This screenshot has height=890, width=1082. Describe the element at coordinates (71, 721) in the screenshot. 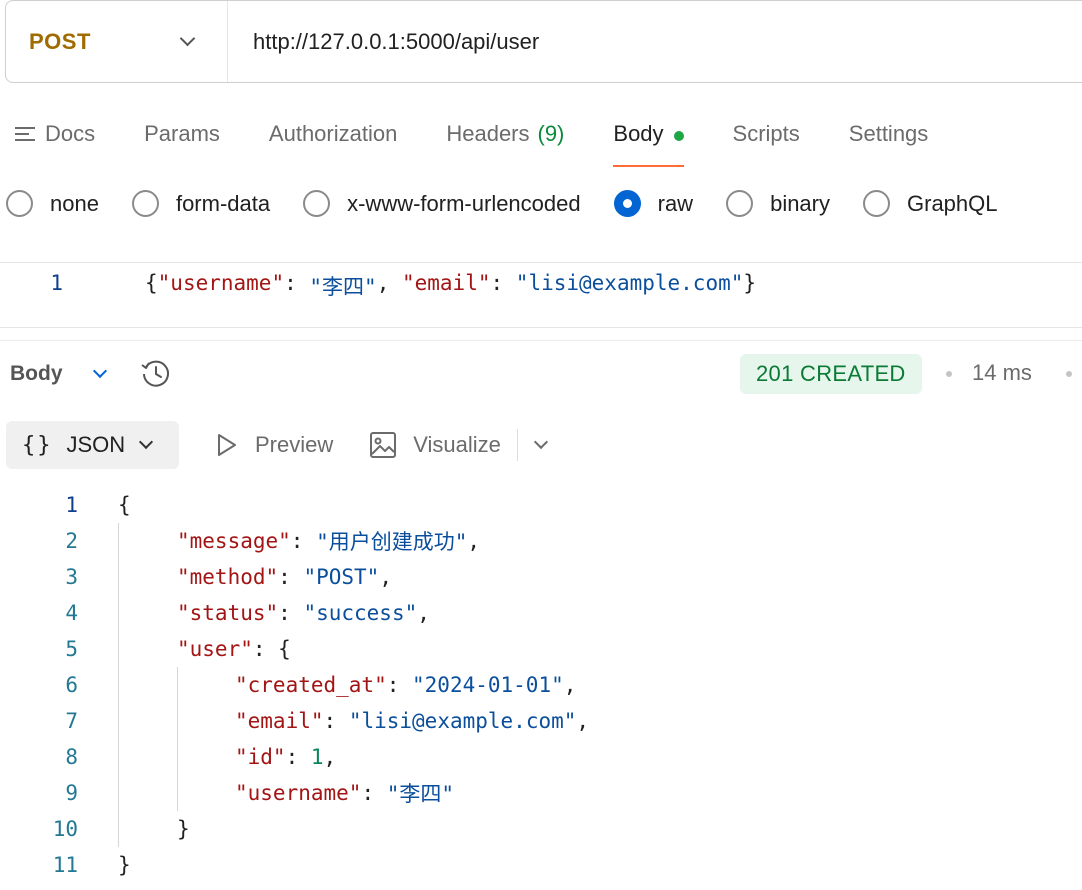

I see `line-number: 7` at that location.